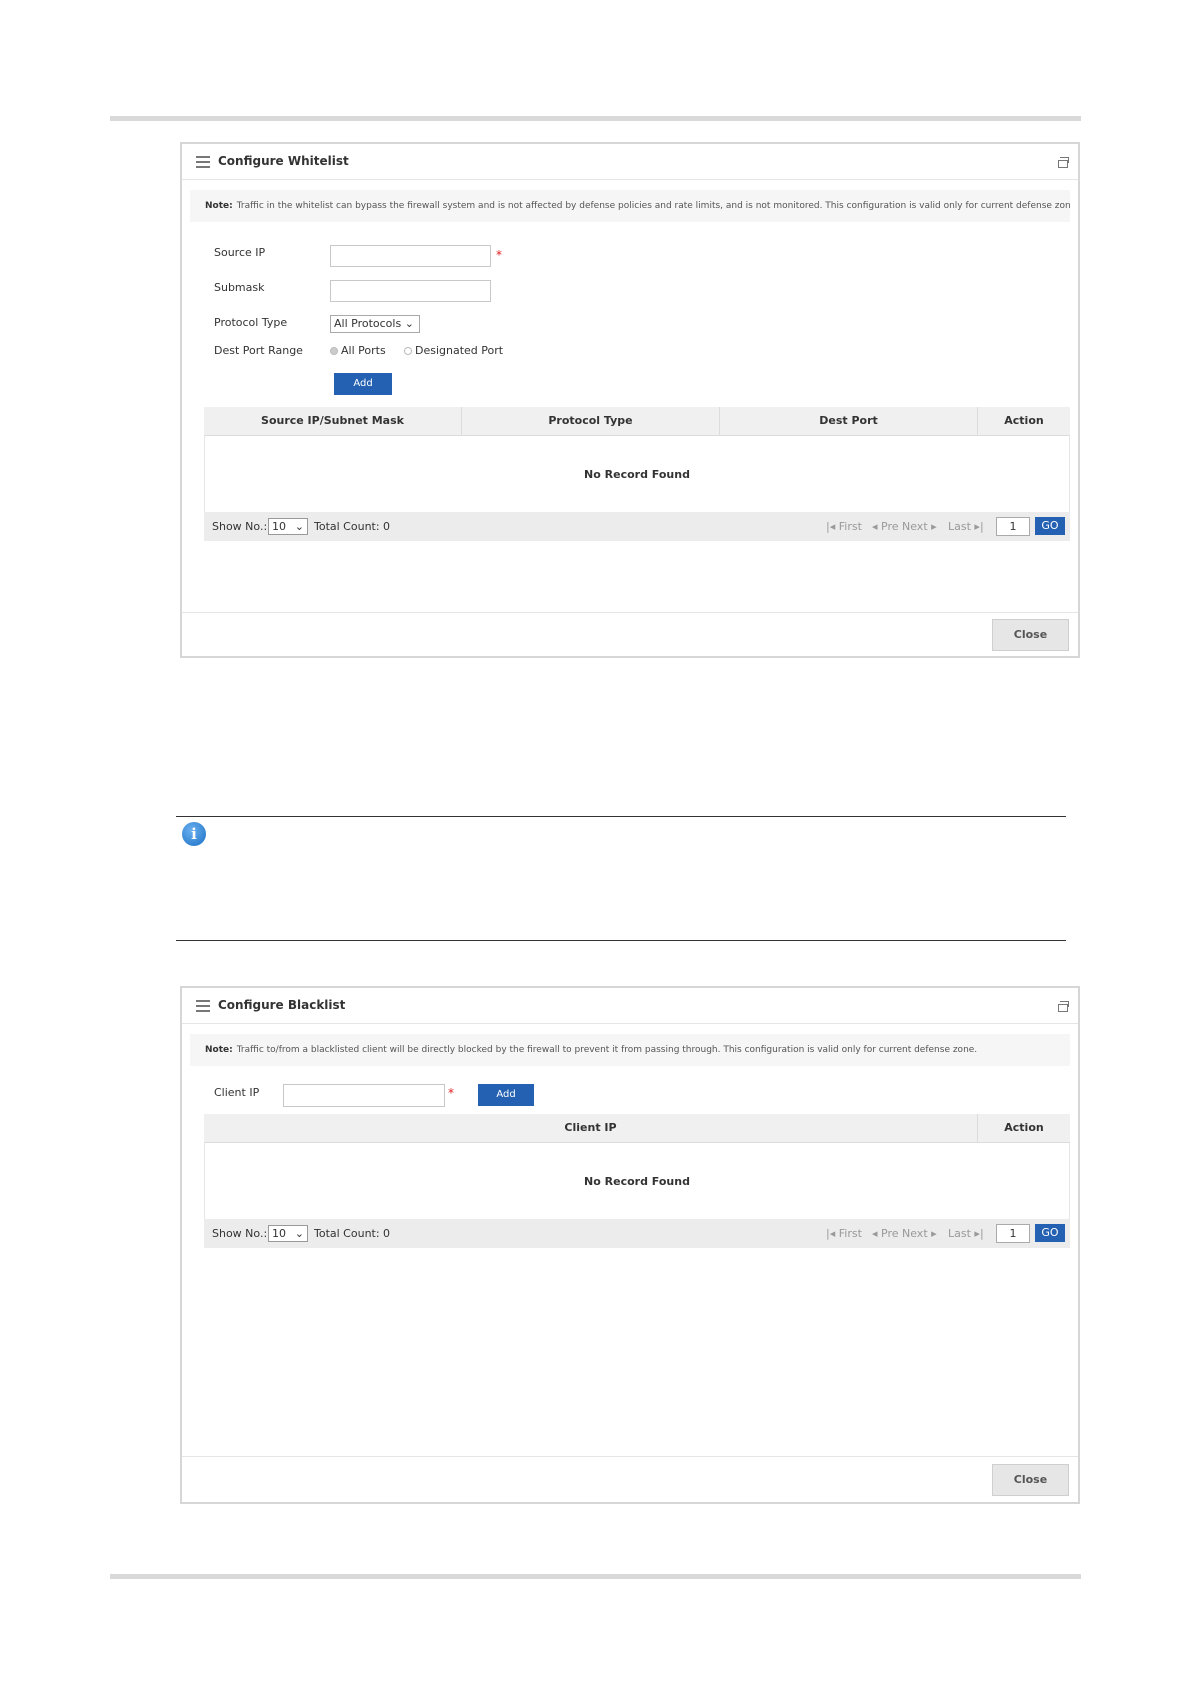 The image size is (1191, 1684). What do you see at coordinates (364, 1095) in the screenshot?
I see `client-ip-input` at bounding box center [364, 1095].